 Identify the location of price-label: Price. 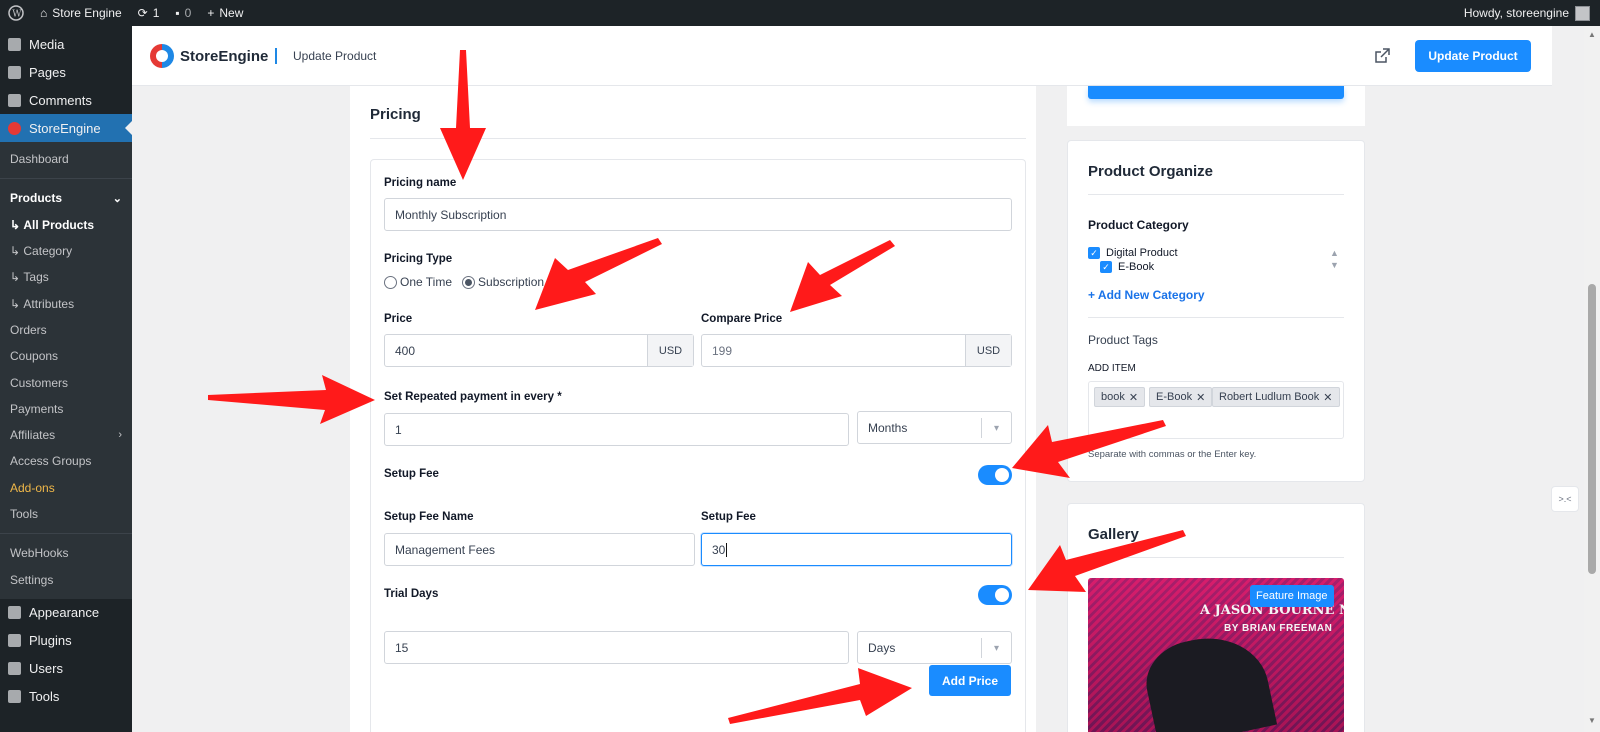
(398, 319).